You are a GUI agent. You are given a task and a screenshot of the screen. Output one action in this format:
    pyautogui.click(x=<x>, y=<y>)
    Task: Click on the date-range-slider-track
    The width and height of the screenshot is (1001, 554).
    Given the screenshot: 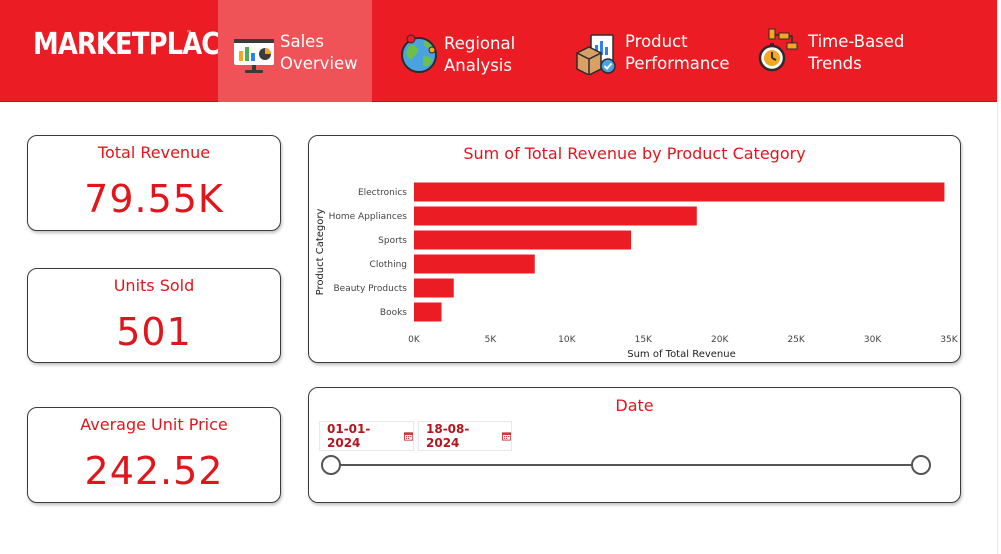 What is the action you would take?
    pyautogui.click(x=626, y=465)
    